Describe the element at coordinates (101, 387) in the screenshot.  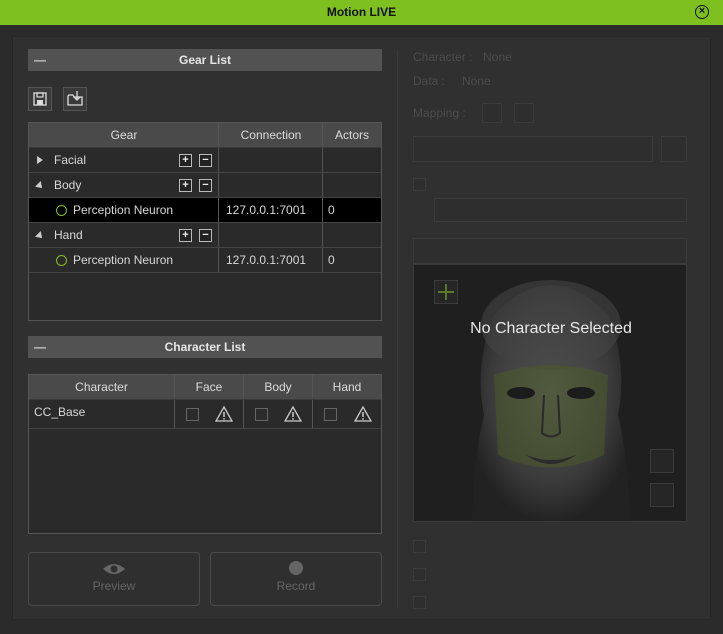
I see `col-character: Character` at that location.